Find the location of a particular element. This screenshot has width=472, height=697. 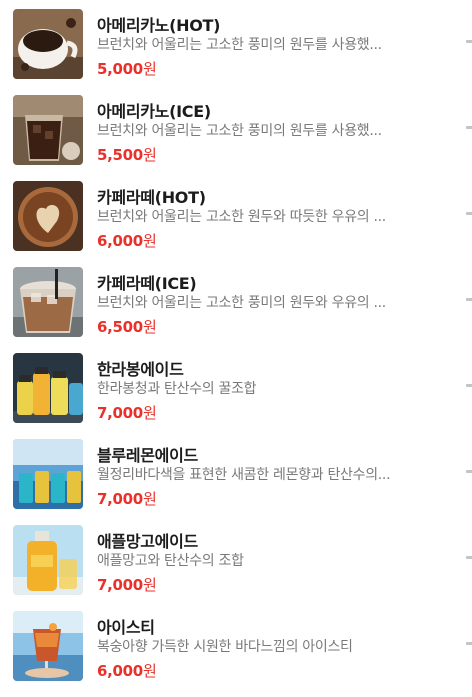

menu-item-hallabong-ade: 한라봉에이드 한라봉청과 탄산수의 꿀조합 7,000원 is located at coordinates (236, 387).